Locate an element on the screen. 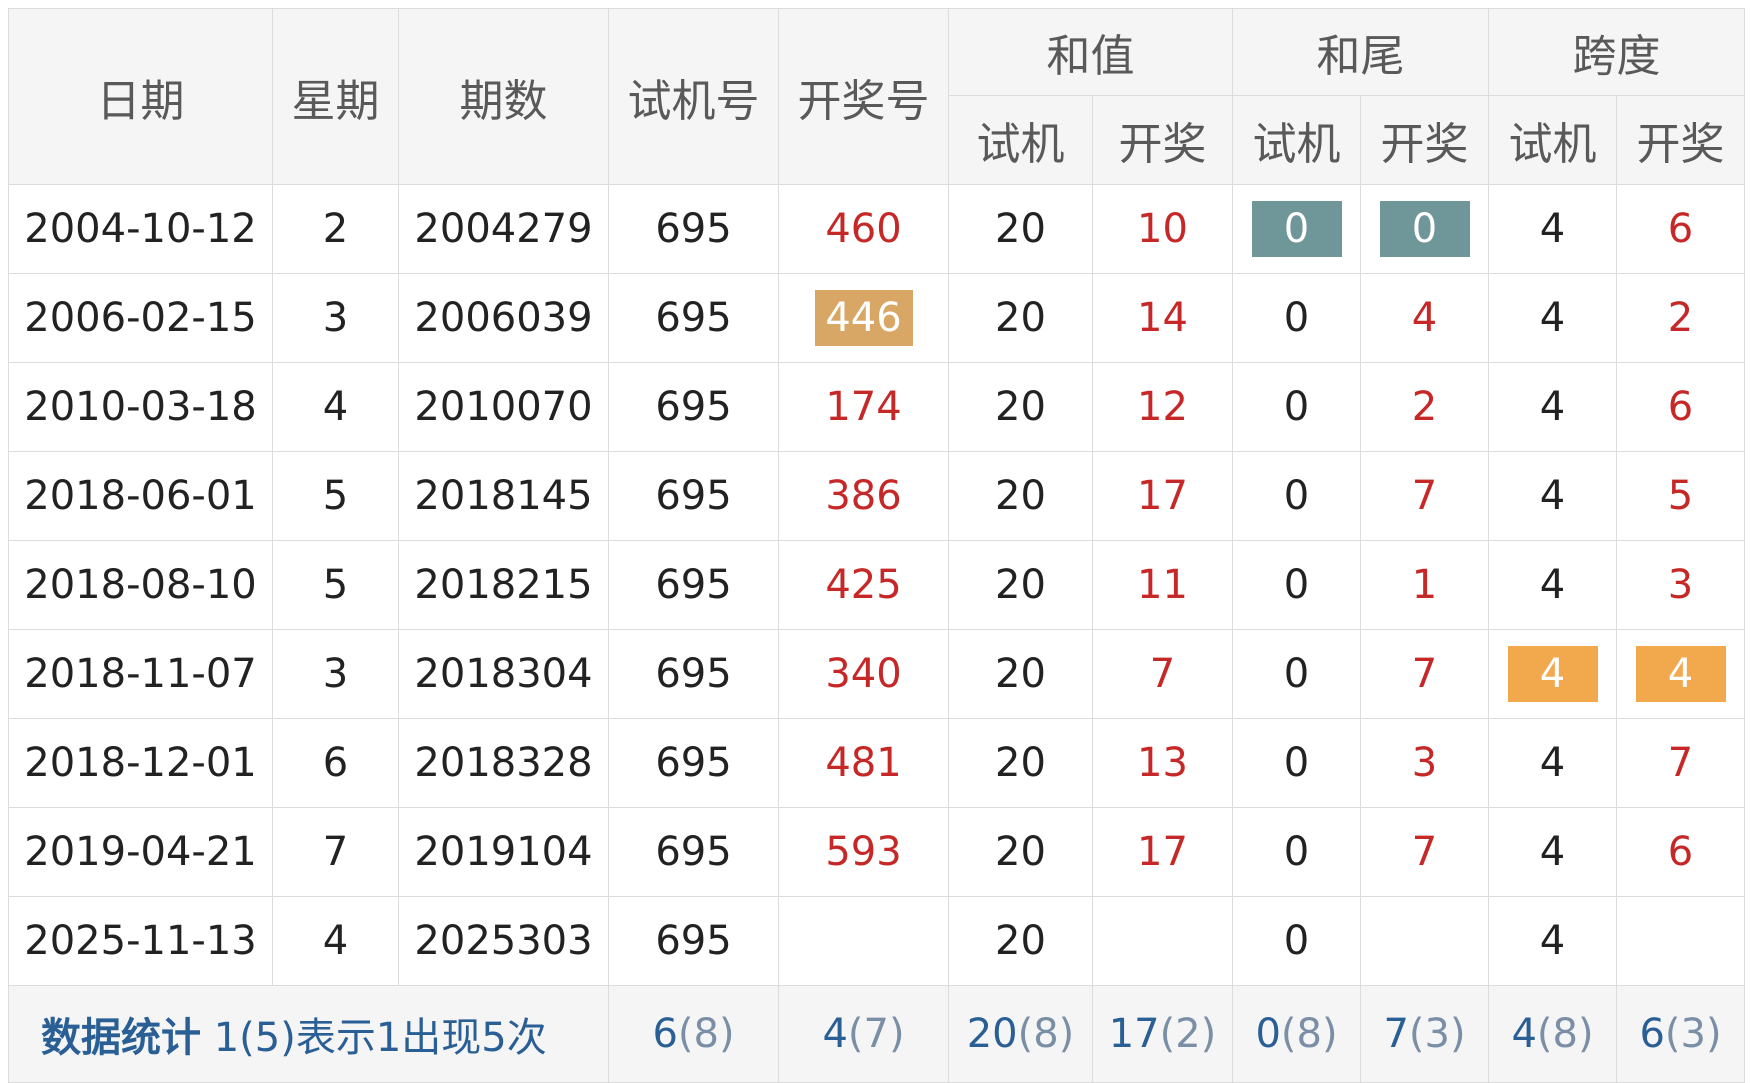 This screenshot has height=1083, width=1750. col-header-tail-draw: 开奖 is located at coordinates (1424, 140).